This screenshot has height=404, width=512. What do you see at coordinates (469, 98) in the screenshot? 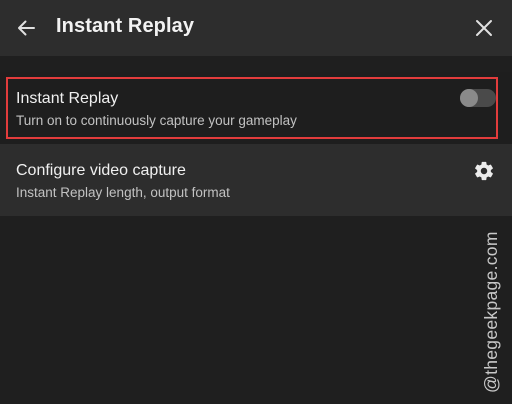
I see `toggle-knob` at bounding box center [469, 98].